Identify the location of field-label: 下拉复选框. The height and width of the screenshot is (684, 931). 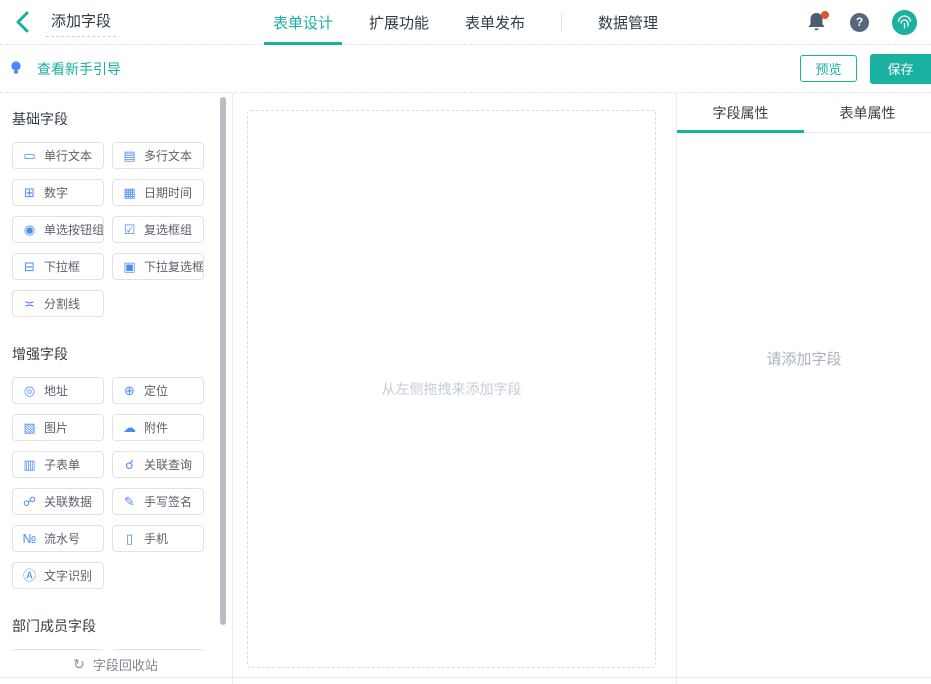
(174, 267).